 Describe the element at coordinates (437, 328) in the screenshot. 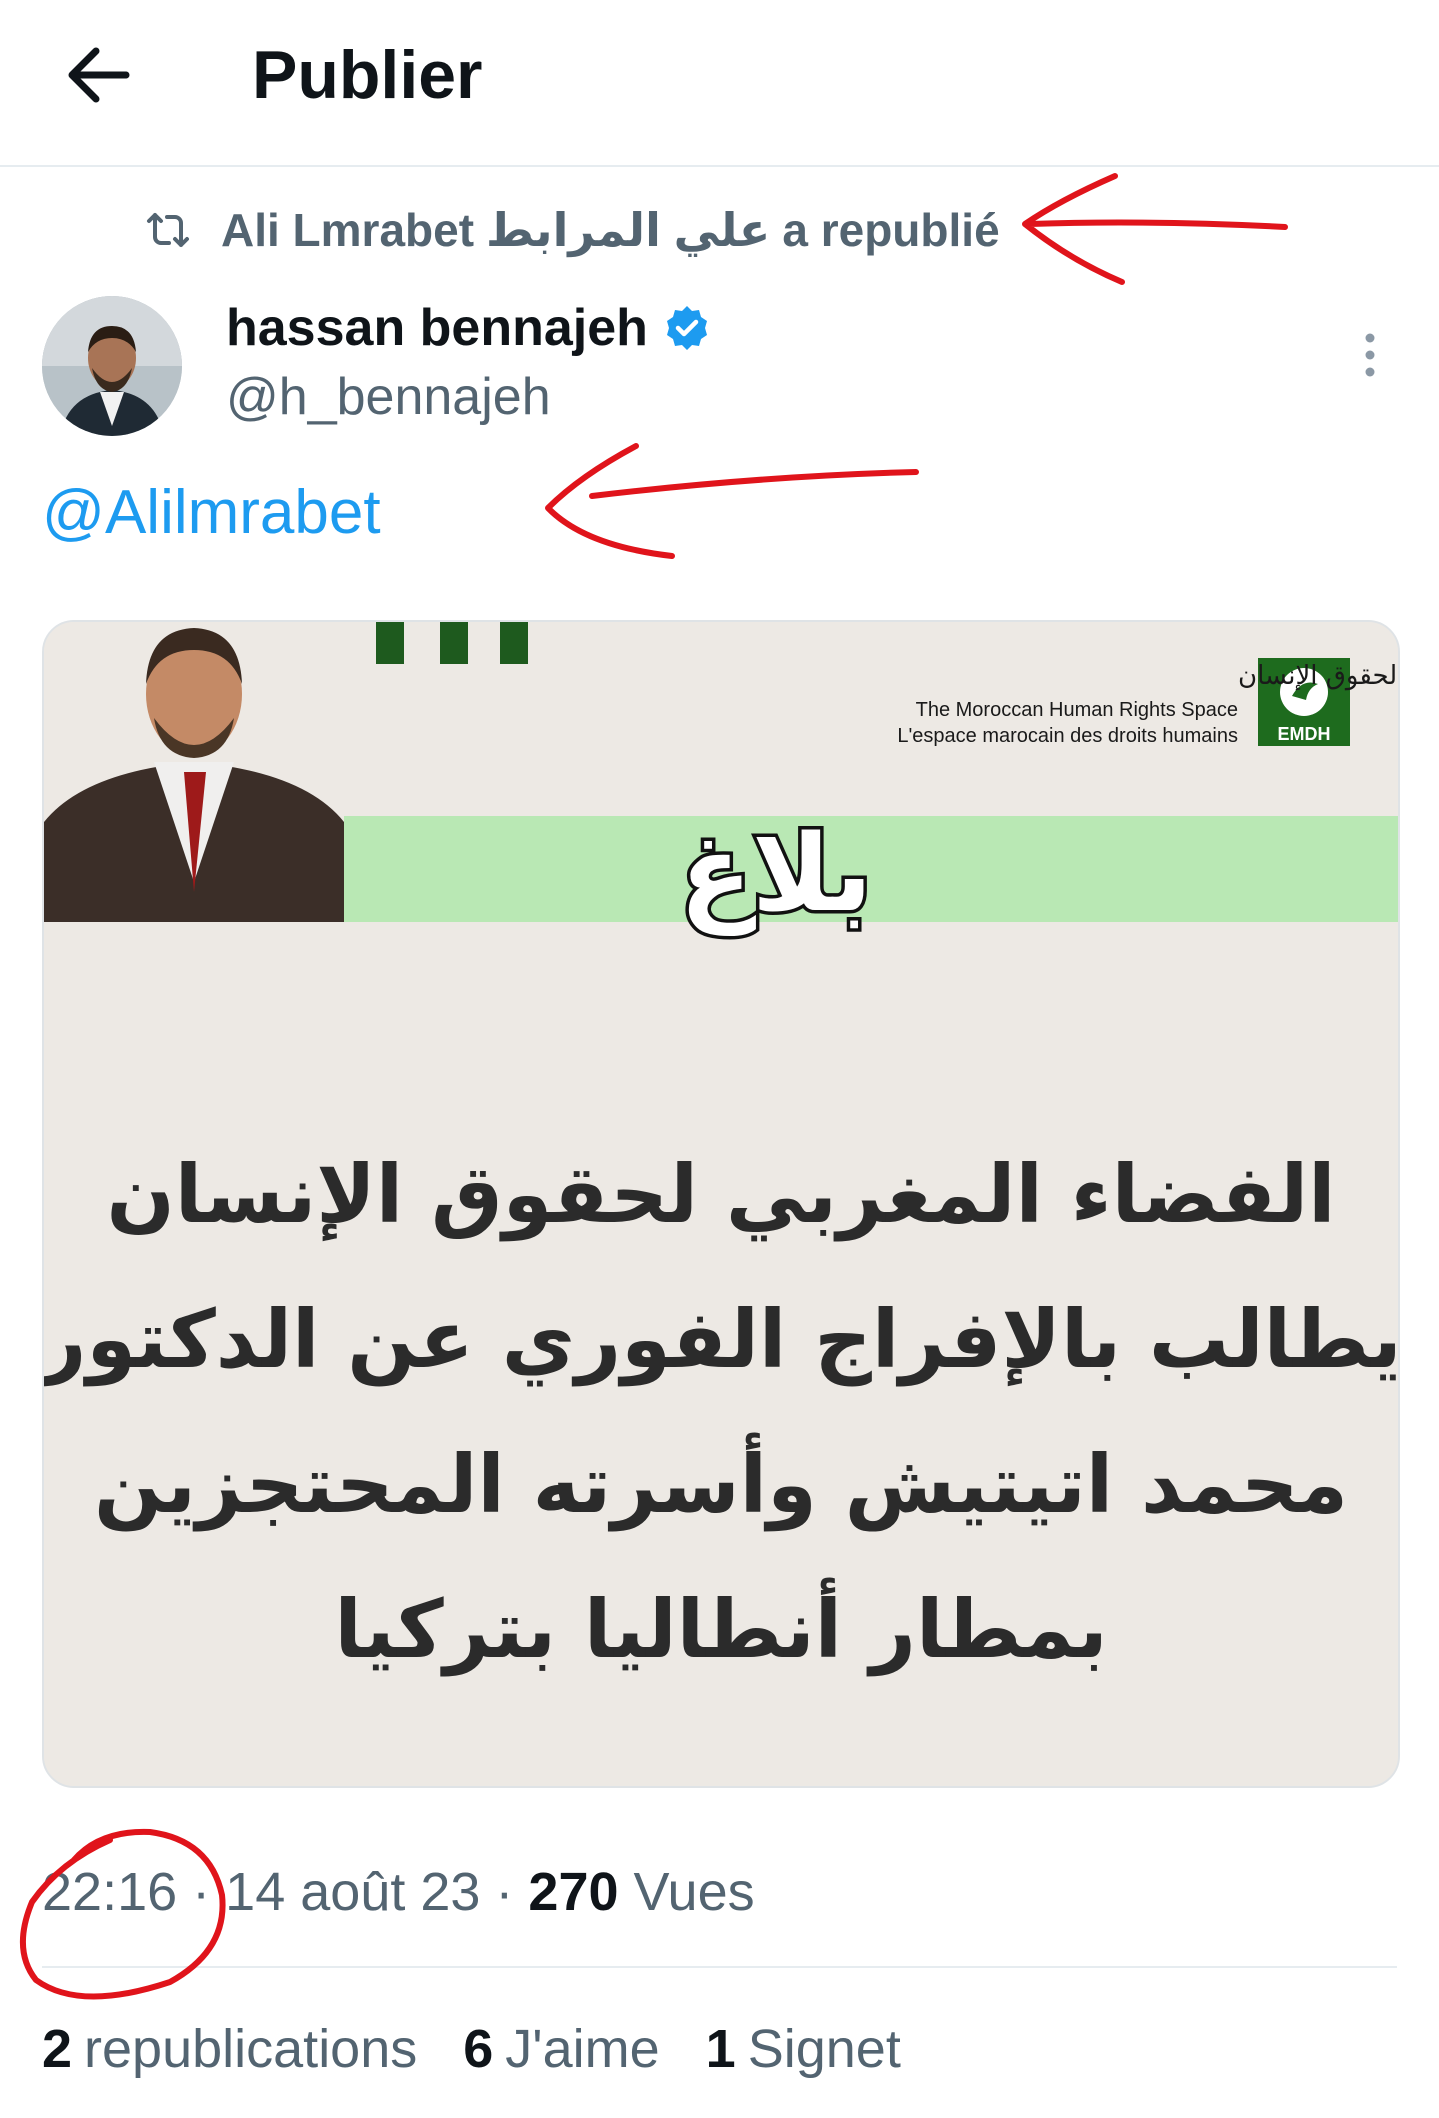

I see `author-name-text: hassan bennajeh` at that location.